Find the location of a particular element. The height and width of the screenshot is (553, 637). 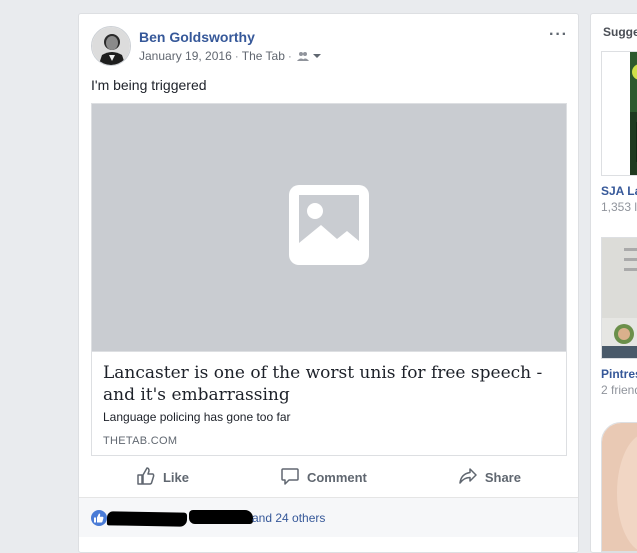

link-domain: THETAB.COM is located at coordinates (140, 441).